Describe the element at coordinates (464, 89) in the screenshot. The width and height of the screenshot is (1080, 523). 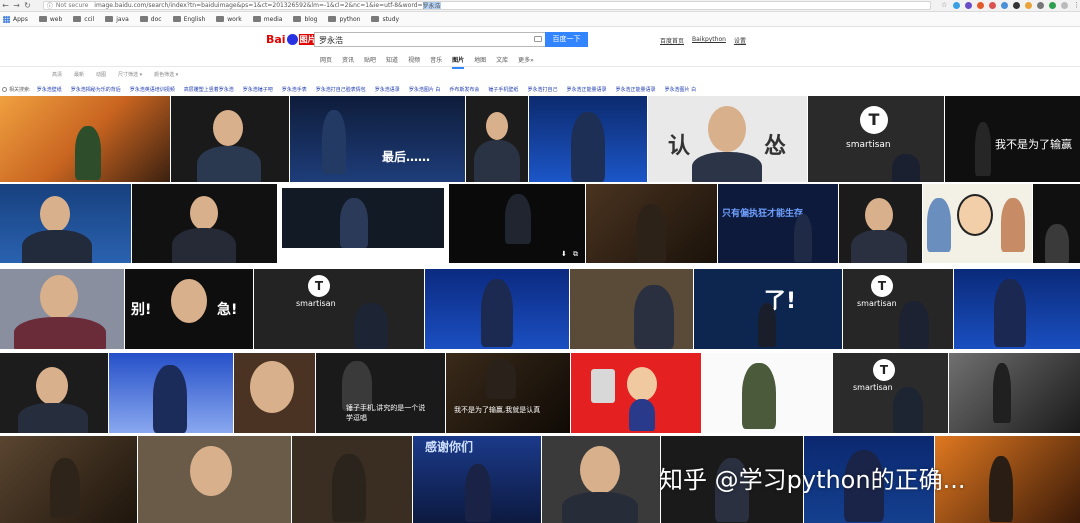
I see `related-keyword: 乔布斯发布会` at that location.